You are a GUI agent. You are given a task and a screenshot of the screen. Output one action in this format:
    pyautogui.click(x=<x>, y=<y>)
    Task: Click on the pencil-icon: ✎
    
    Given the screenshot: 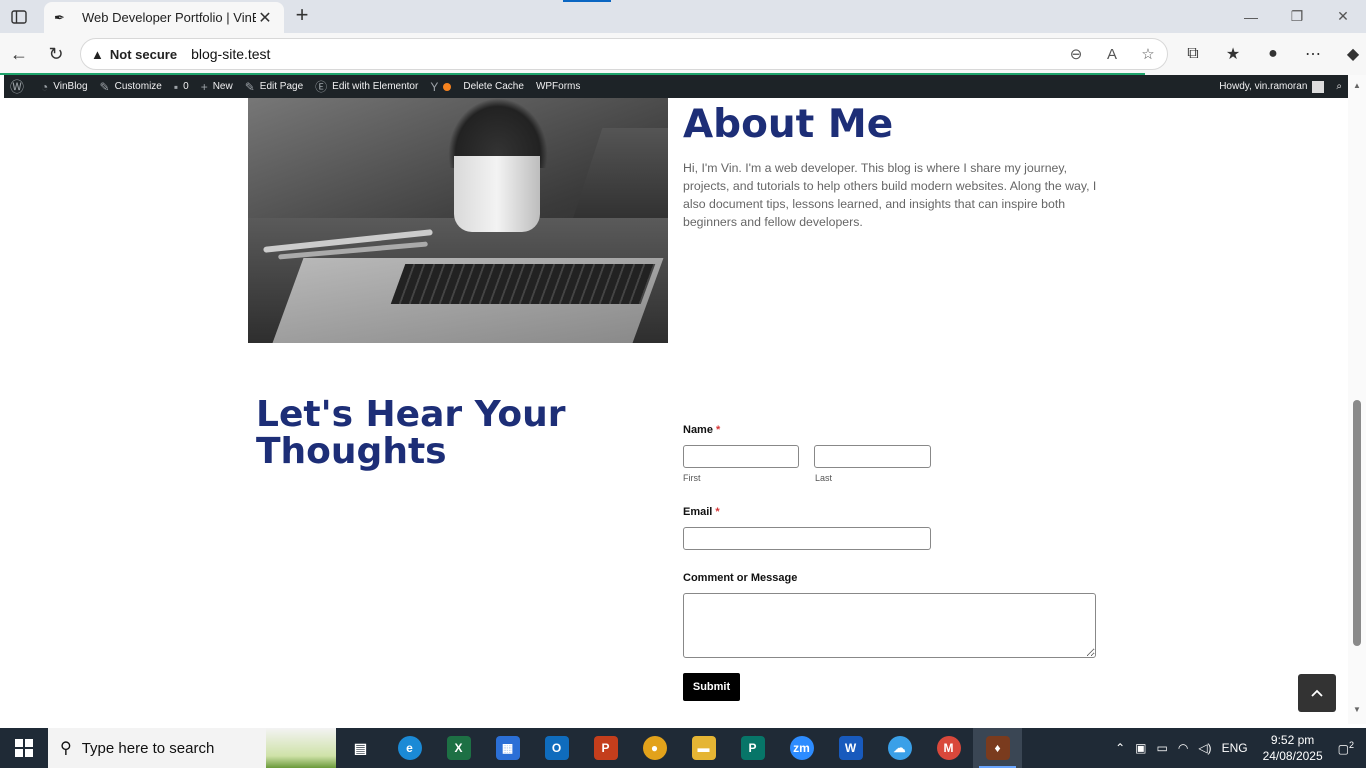 What is the action you would take?
    pyautogui.click(x=249, y=86)
    